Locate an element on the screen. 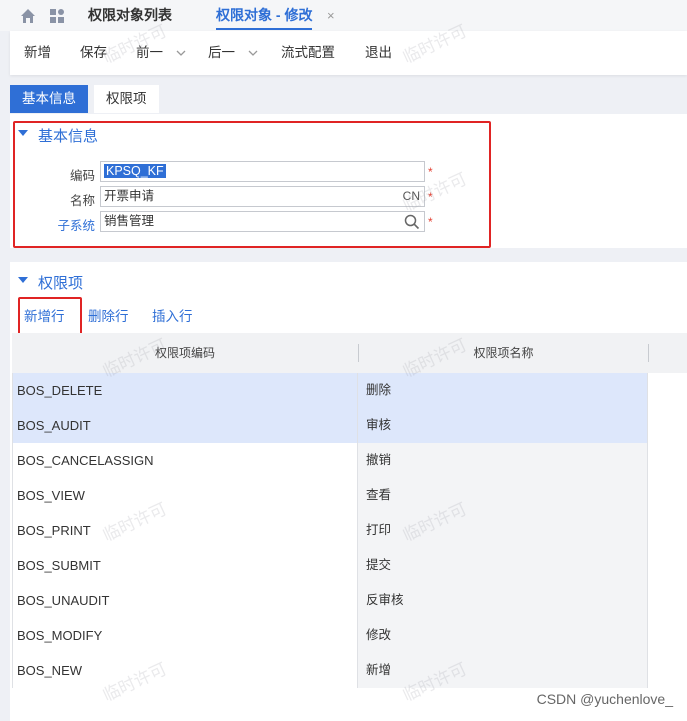  grid-header: 权限项编码 权限项名称 is located at coordinates (349, 353).